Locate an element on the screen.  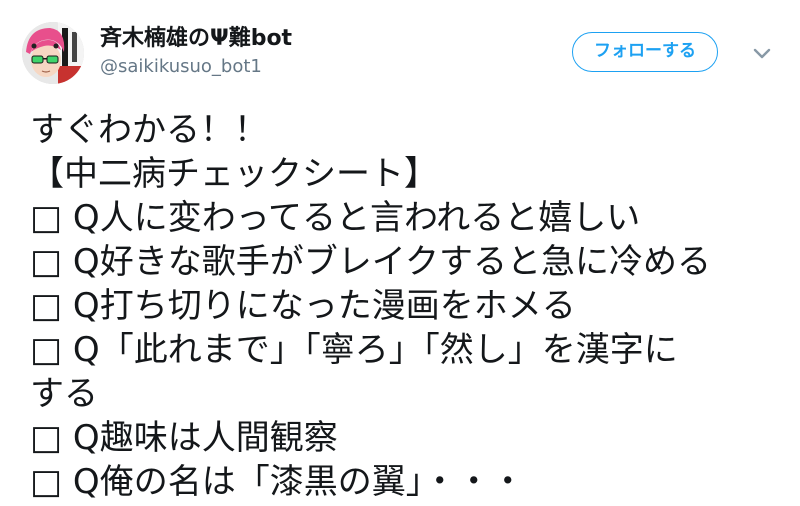
avatar is located at coordinates (53, 53).